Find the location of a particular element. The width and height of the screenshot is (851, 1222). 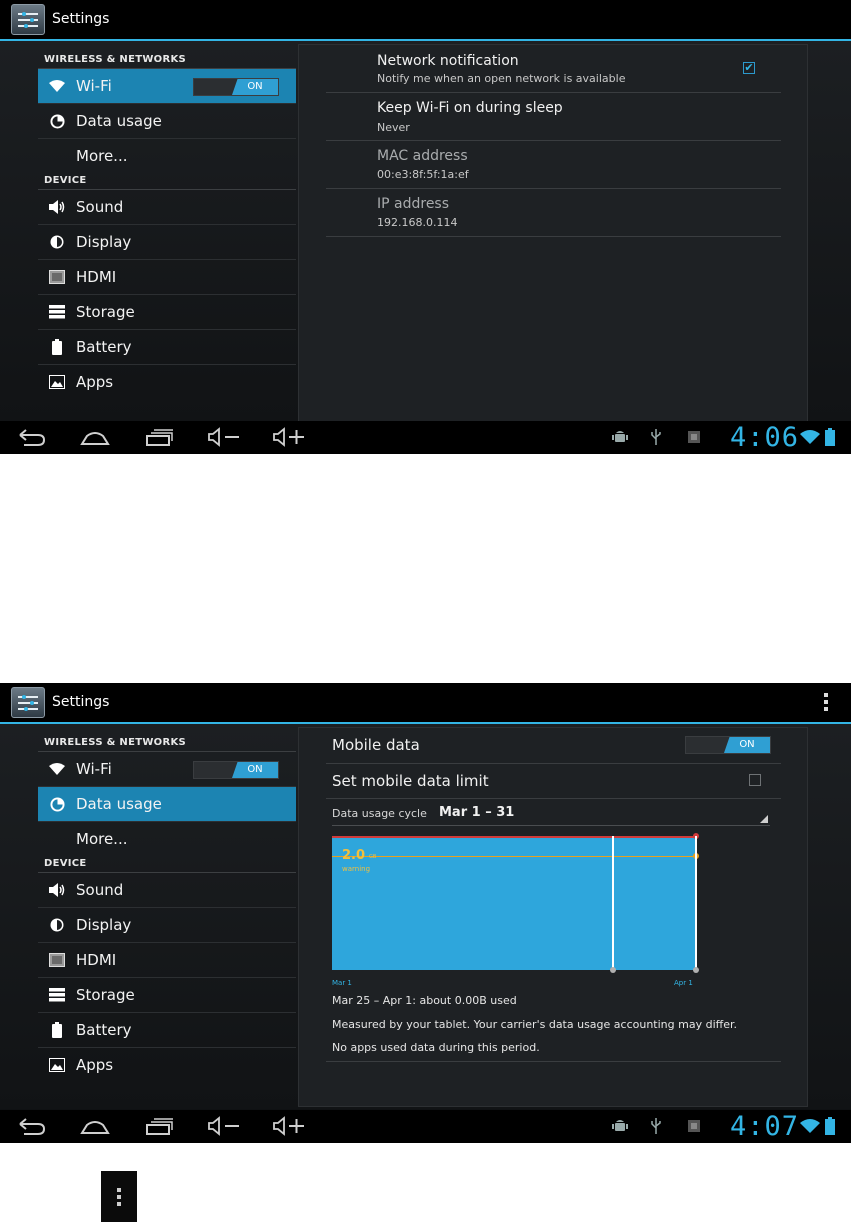

pref-mobile-data: Mobile data ON is located at coordinates (553, 746).